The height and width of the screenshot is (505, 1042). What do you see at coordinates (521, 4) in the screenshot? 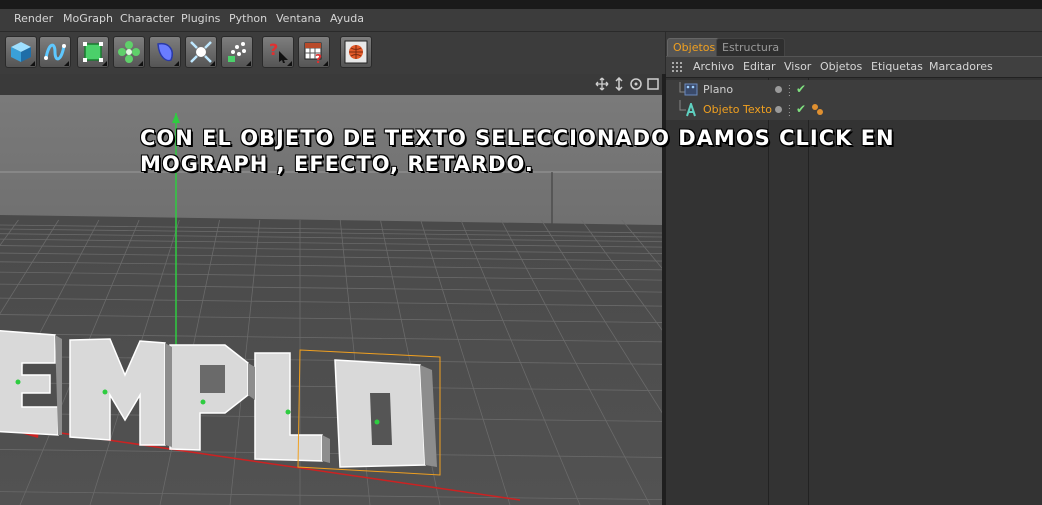
I see `window-top-edge` at bounding box center [521, 4].